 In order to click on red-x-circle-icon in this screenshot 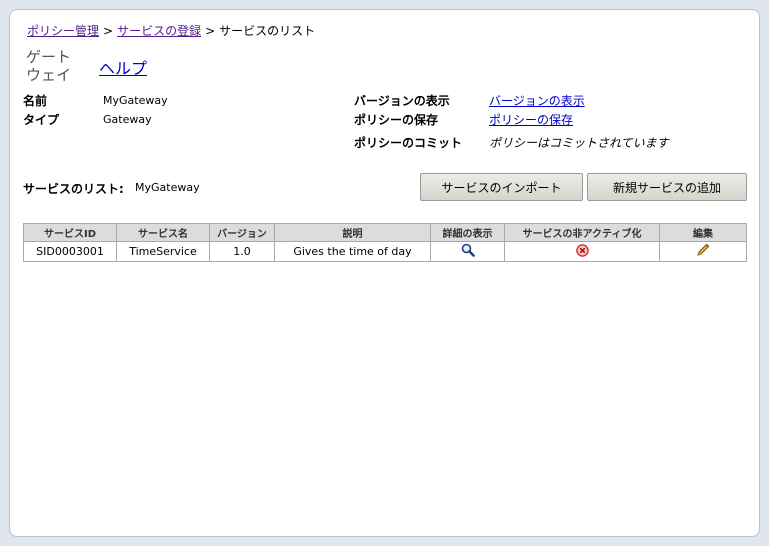, I will do `click(582, 251)`.